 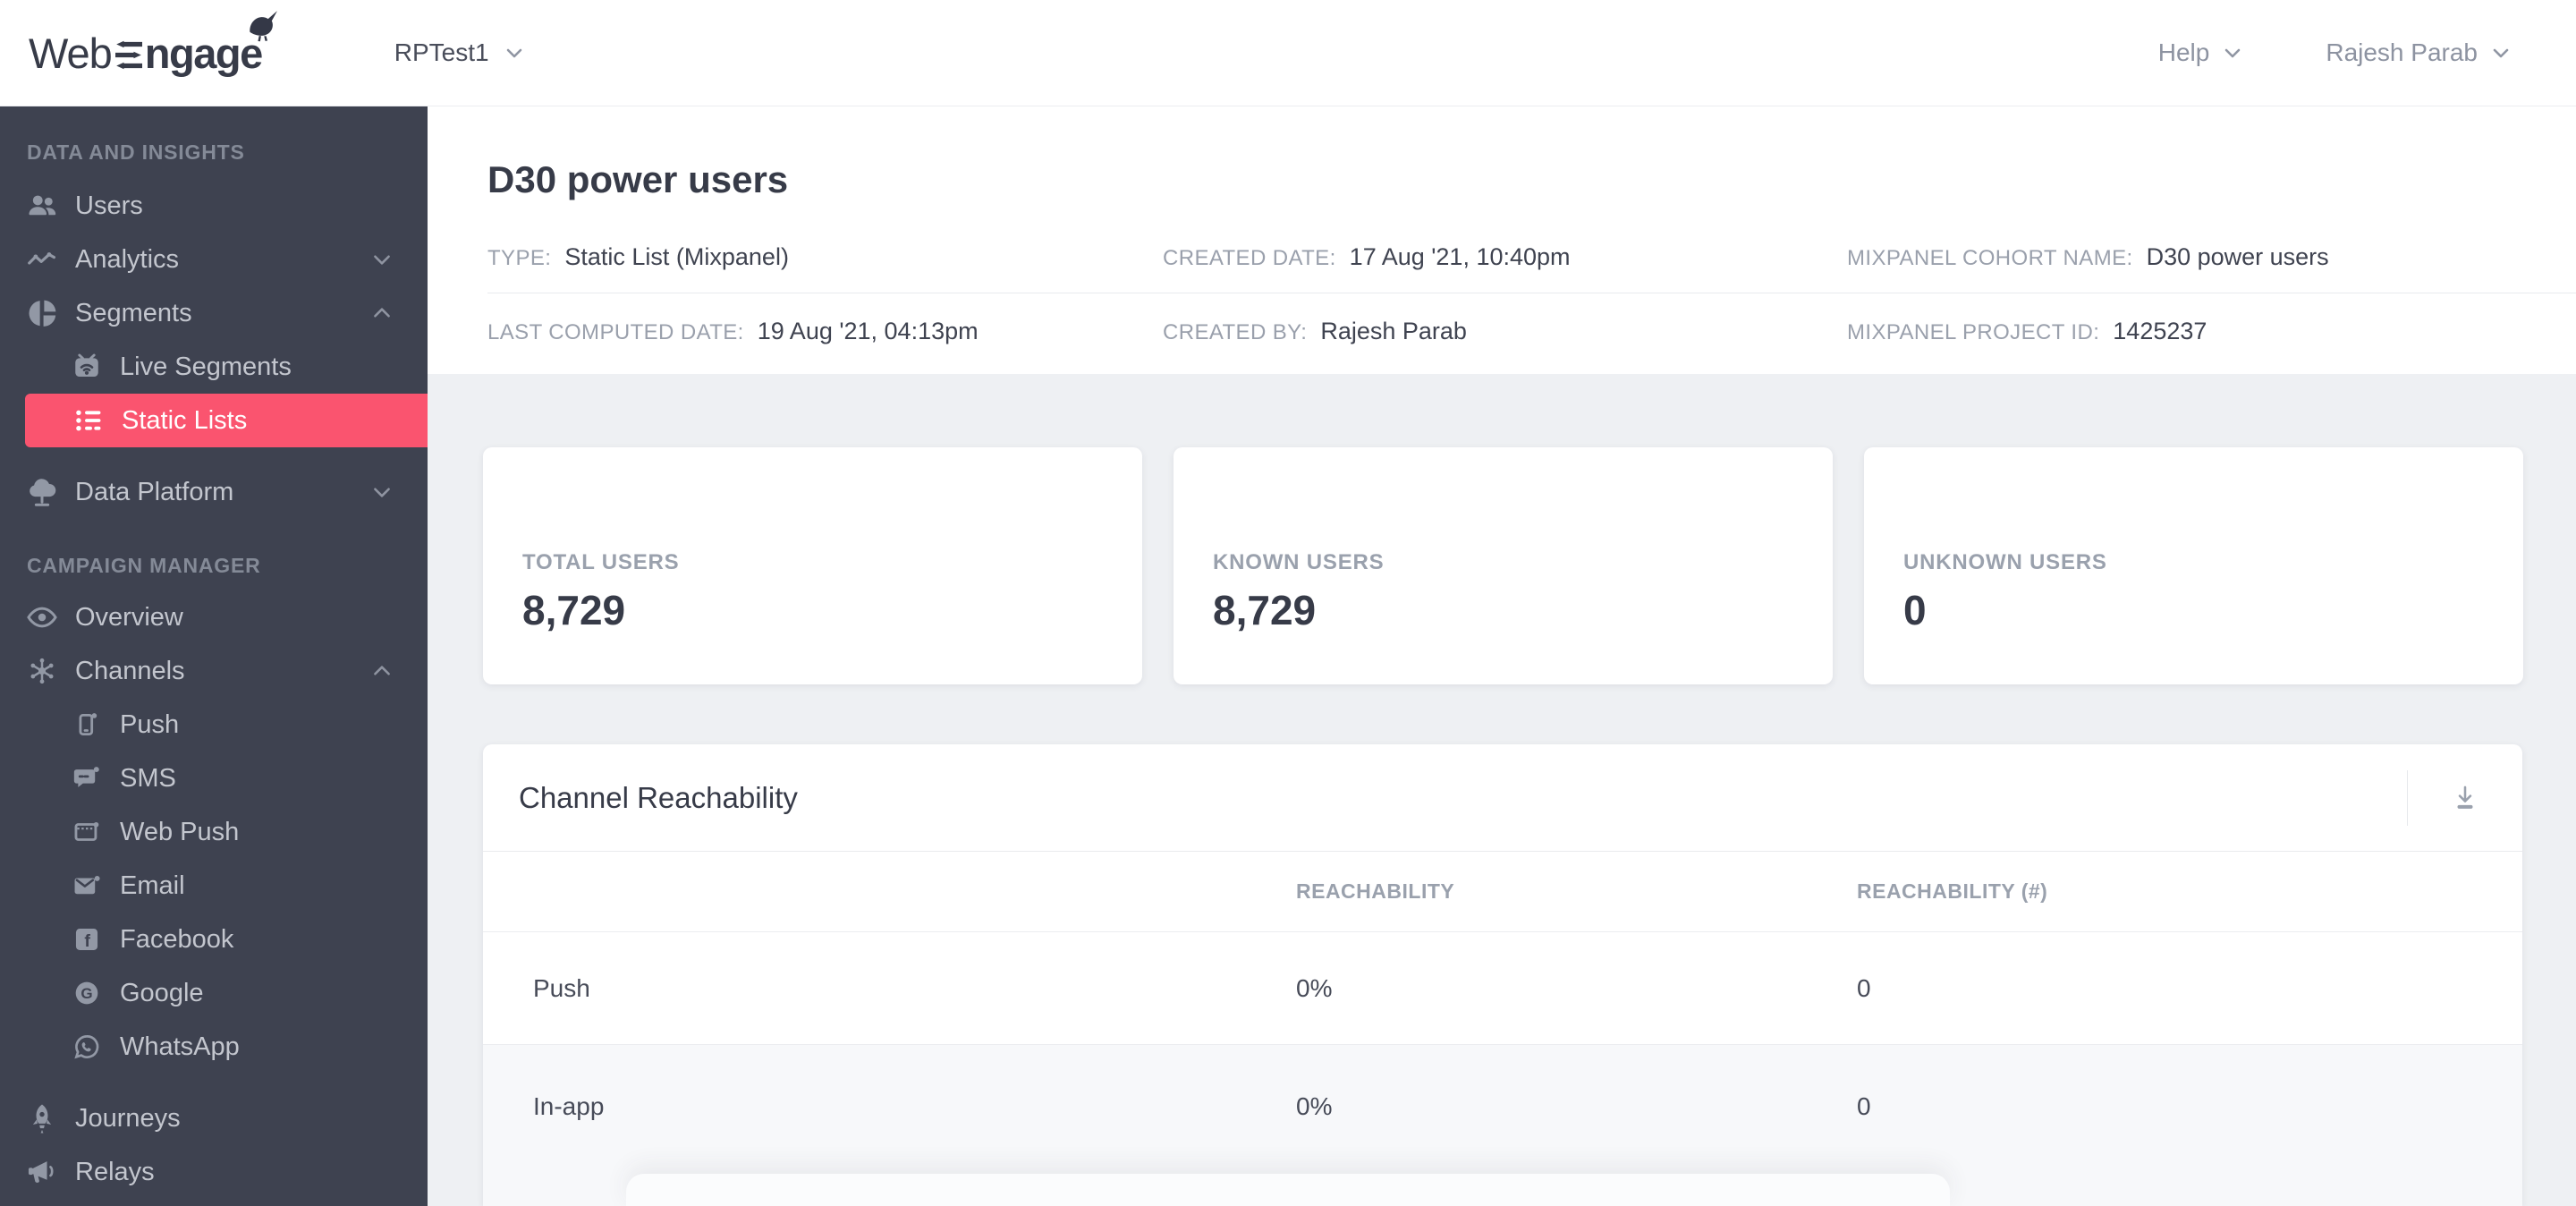 What do you see at coordinates (812, 565) in the screenshot?
I see `stat-card-total-users: TOTAL USERS 8,729` at bounding box center [812, 565].